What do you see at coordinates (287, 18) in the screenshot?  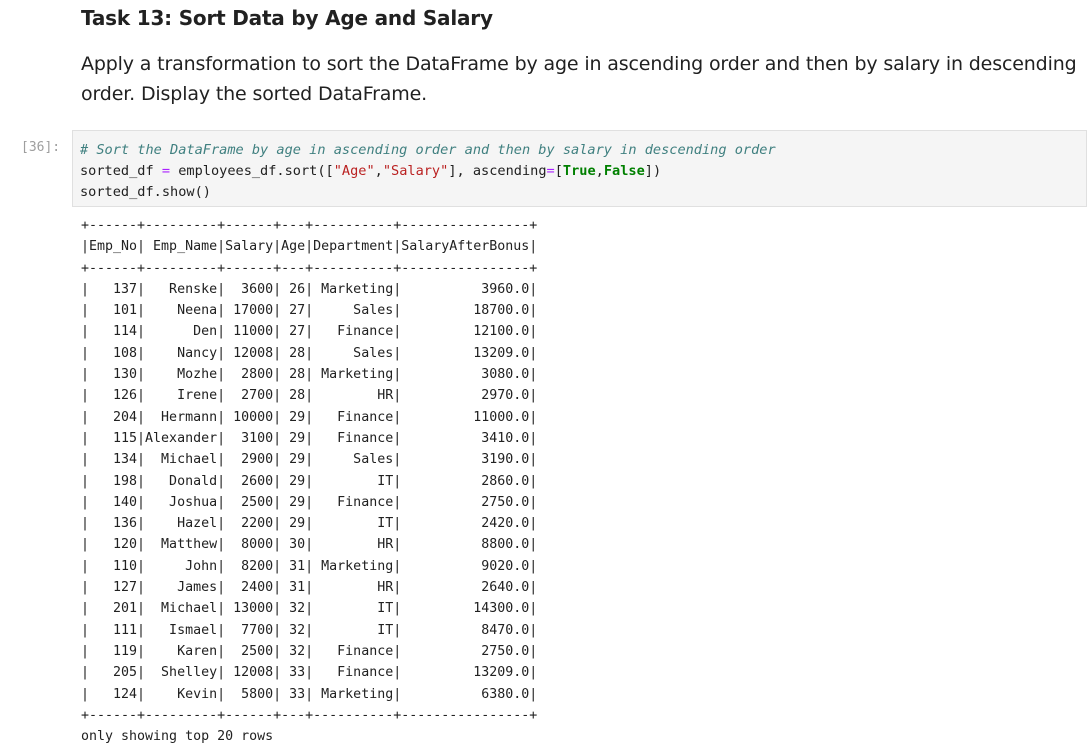 I see `task-heading: Task 13: Sort Data by Age and Salary` at bounding box center [287, 18].